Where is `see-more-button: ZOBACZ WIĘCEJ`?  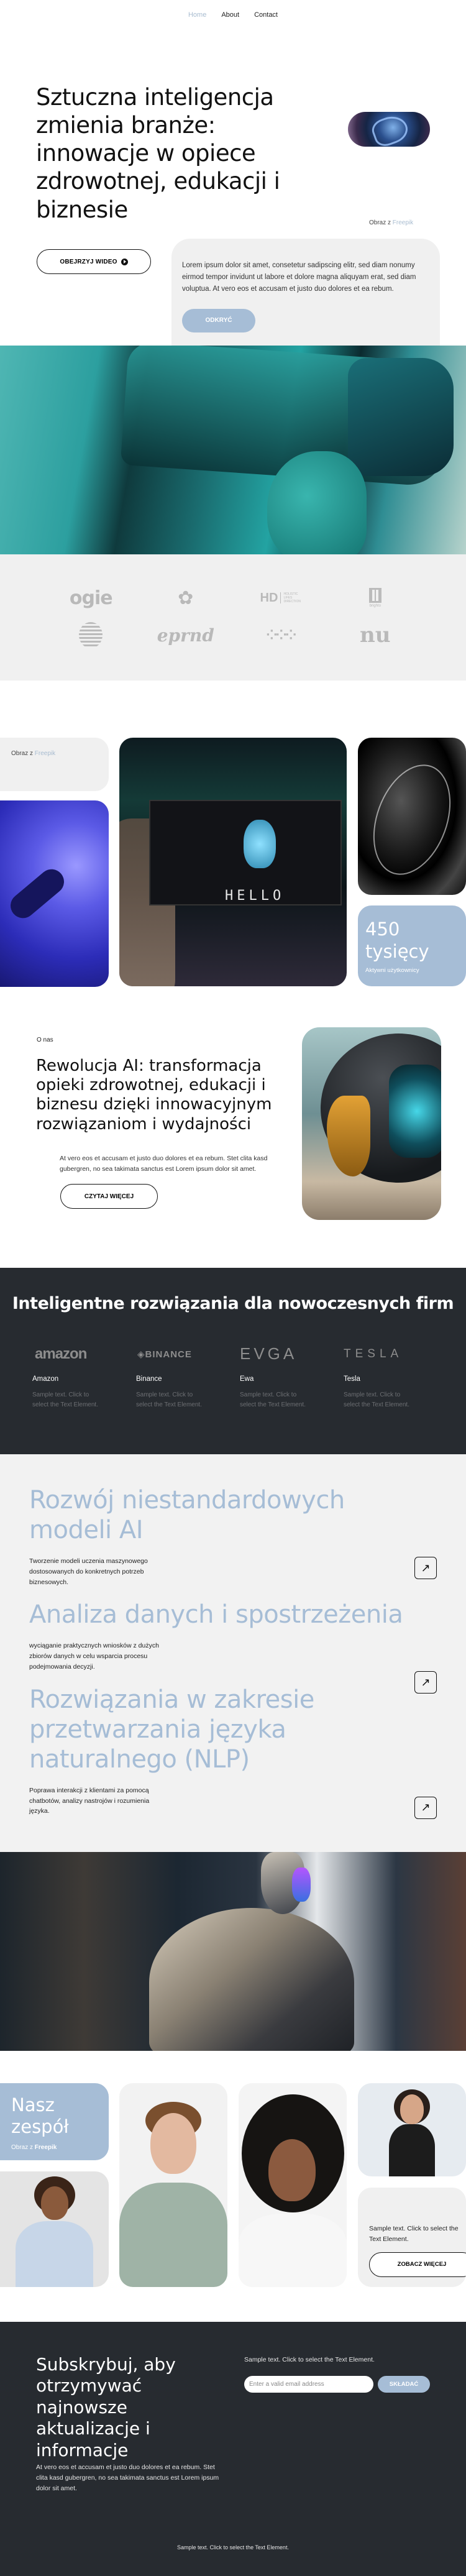 see-more-button: ZOBACZ WIĘCEJ is located at coordinates (417, 2264).